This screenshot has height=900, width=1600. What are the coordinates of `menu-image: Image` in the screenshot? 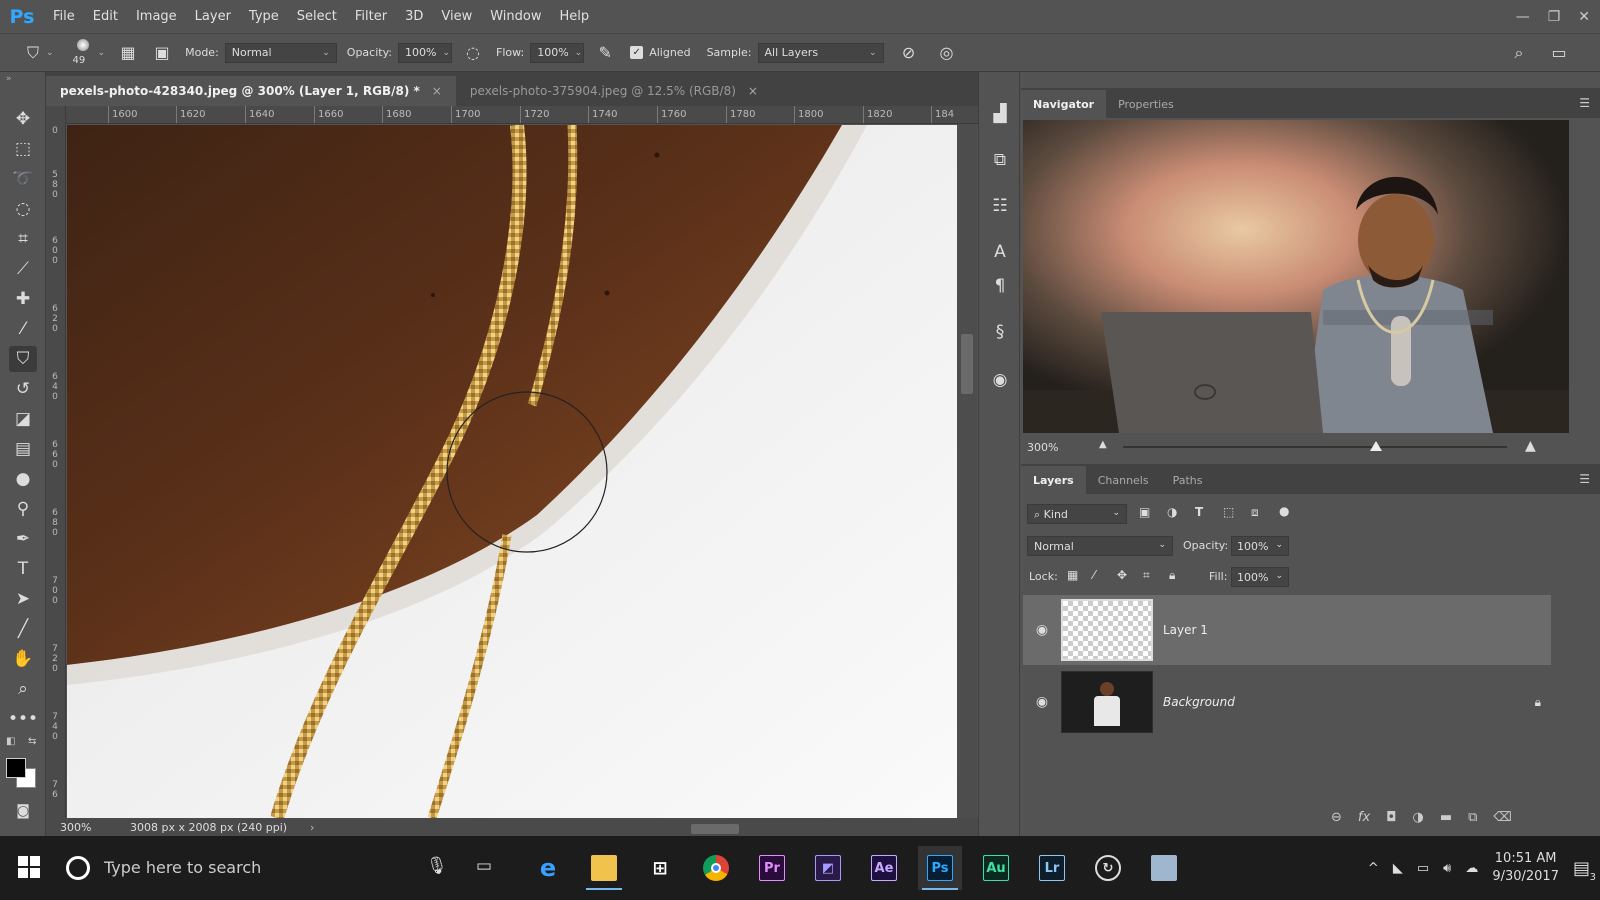 It's located at (156, 16).